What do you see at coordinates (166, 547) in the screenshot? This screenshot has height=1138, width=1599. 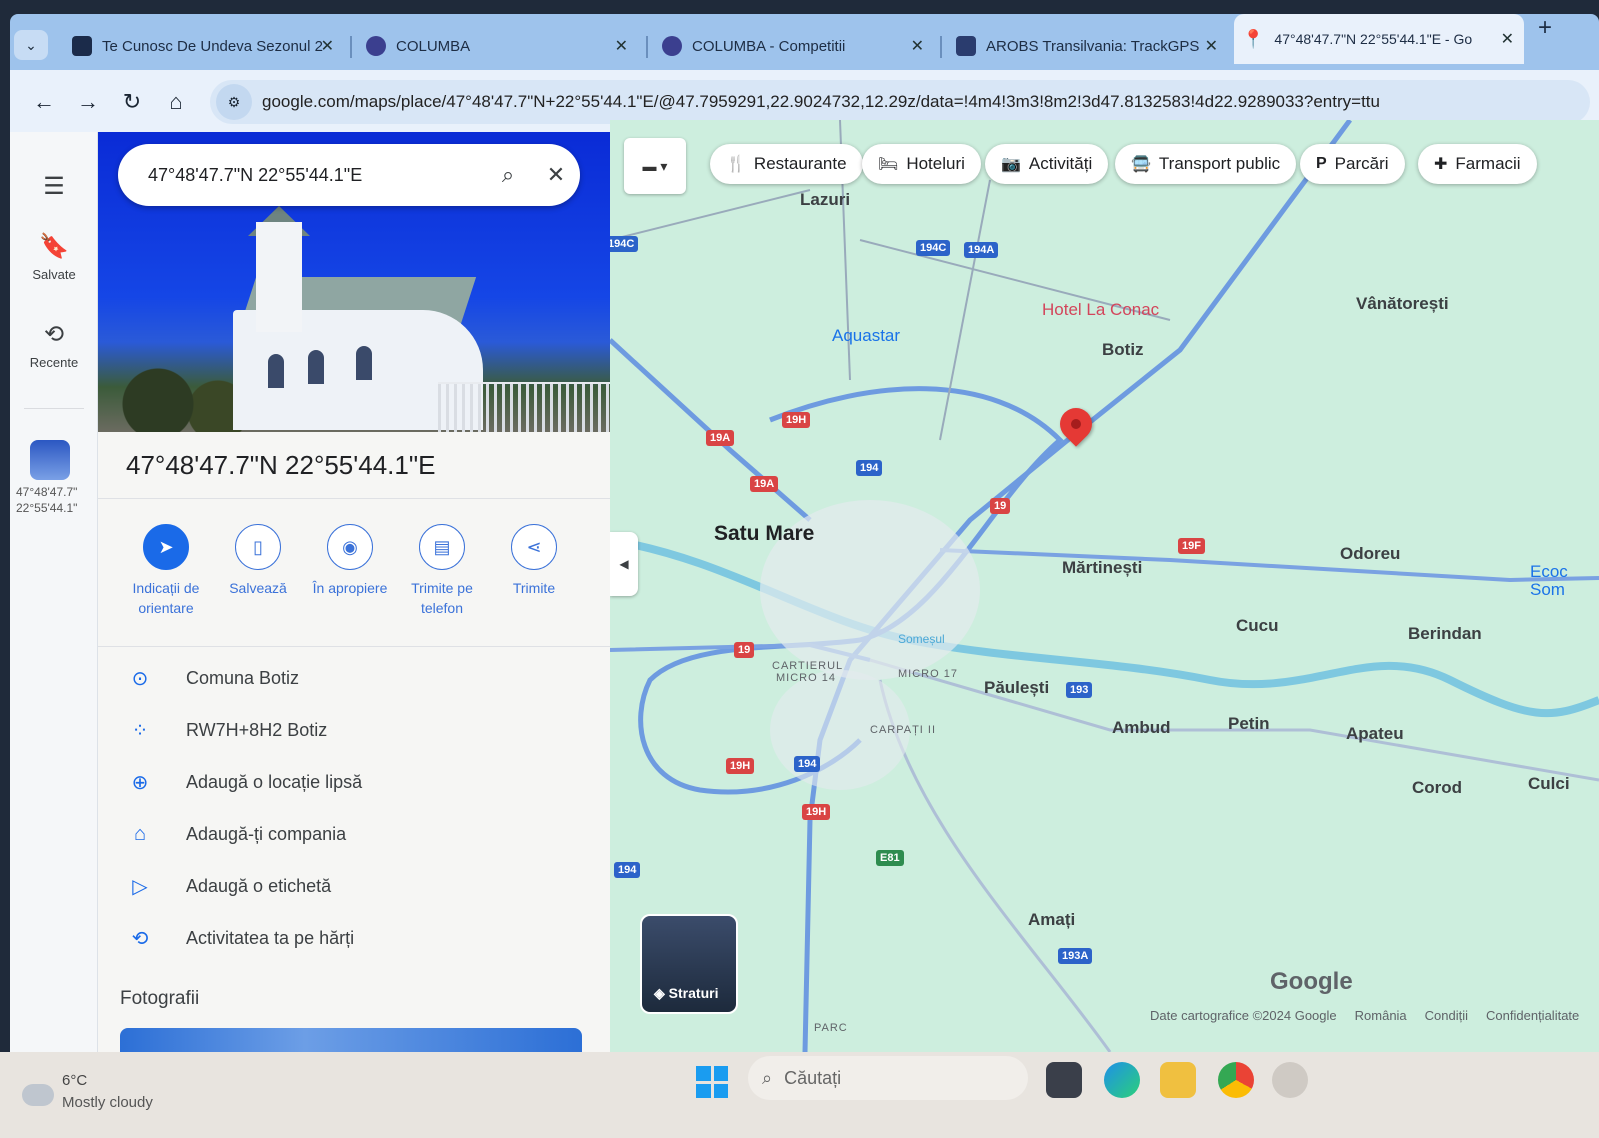 I see `directions-icon: ➤` at bounding box center [166, 547].